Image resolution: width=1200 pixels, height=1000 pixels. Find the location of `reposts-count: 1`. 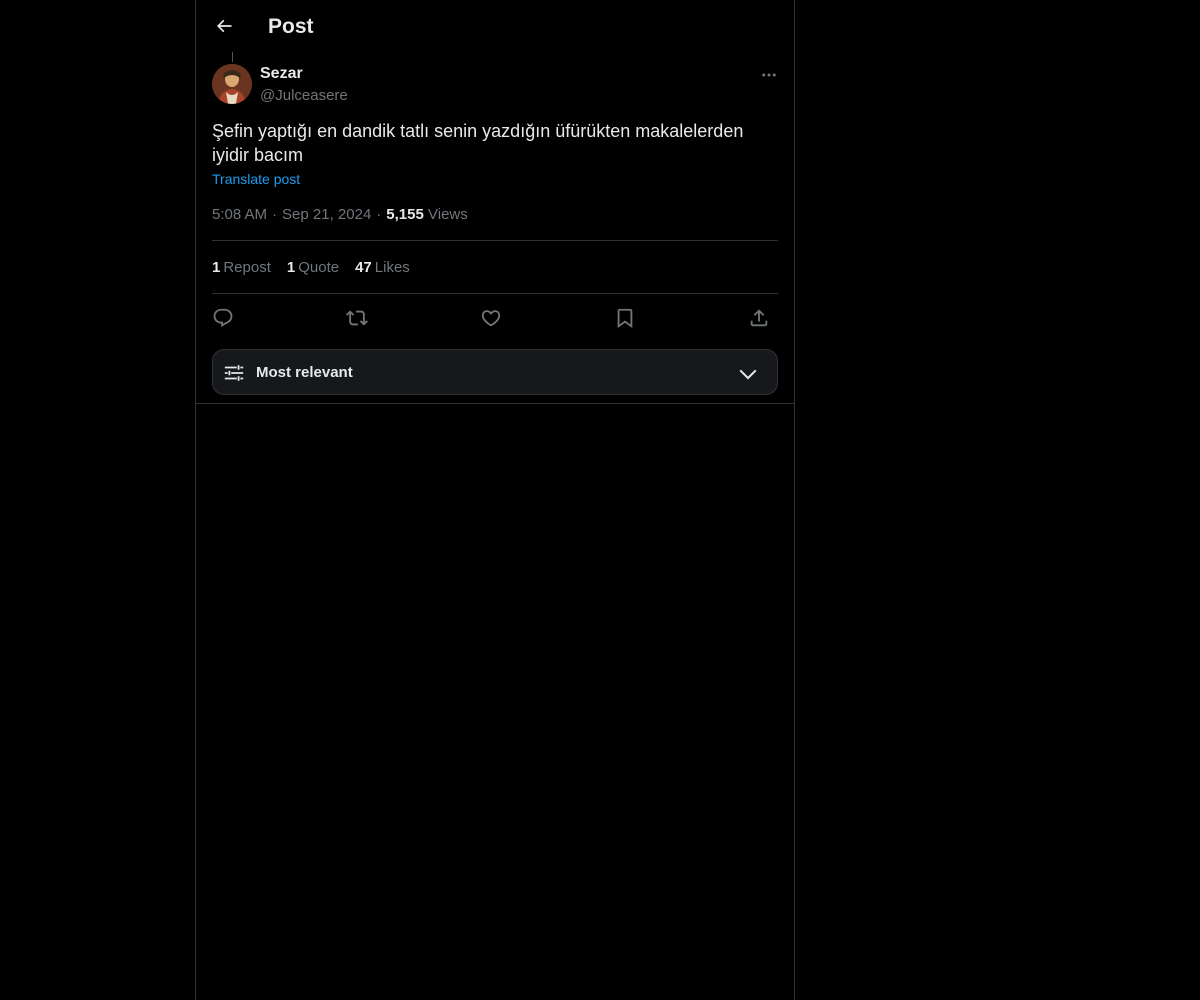

reposts-count: 1 is located at coordinates (216, 267).